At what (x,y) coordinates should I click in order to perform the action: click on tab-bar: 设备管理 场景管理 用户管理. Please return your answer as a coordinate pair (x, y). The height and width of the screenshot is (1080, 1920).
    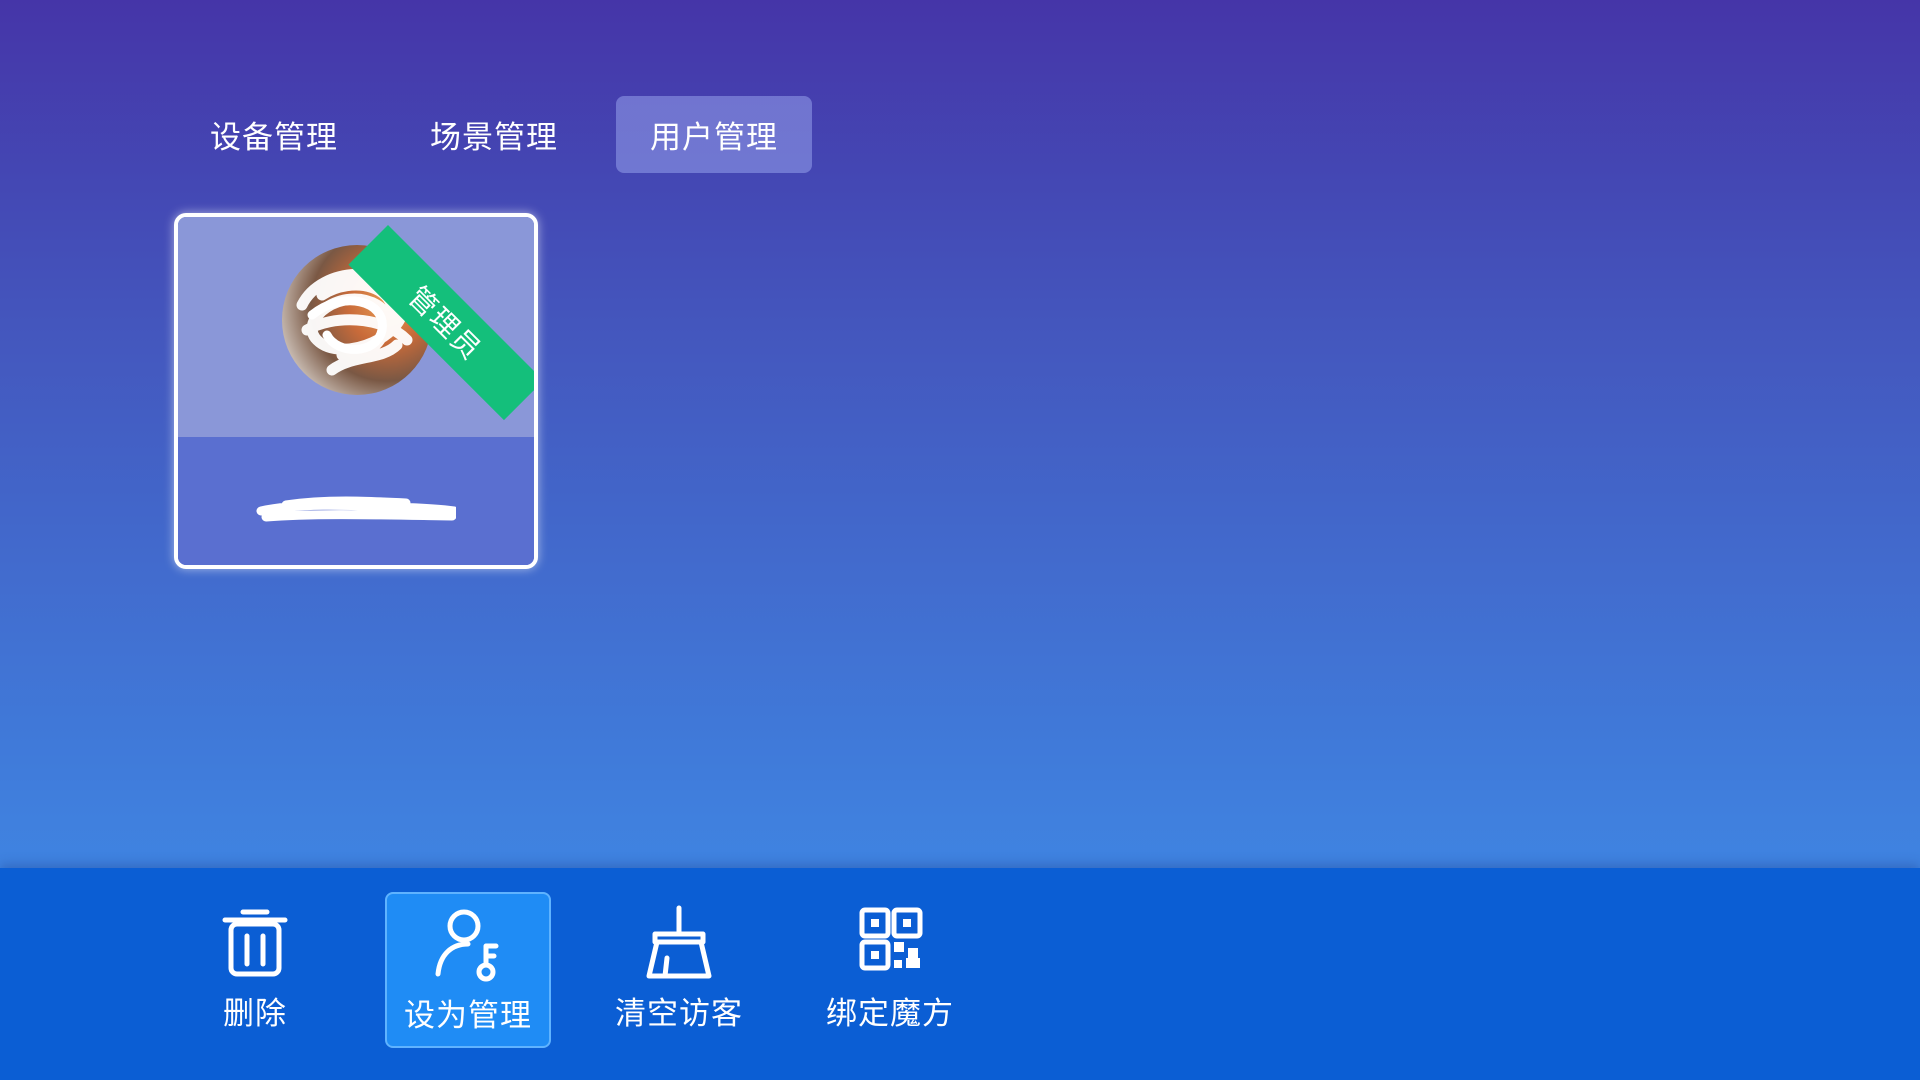
    Looking at the image, I should click on (506, 134).